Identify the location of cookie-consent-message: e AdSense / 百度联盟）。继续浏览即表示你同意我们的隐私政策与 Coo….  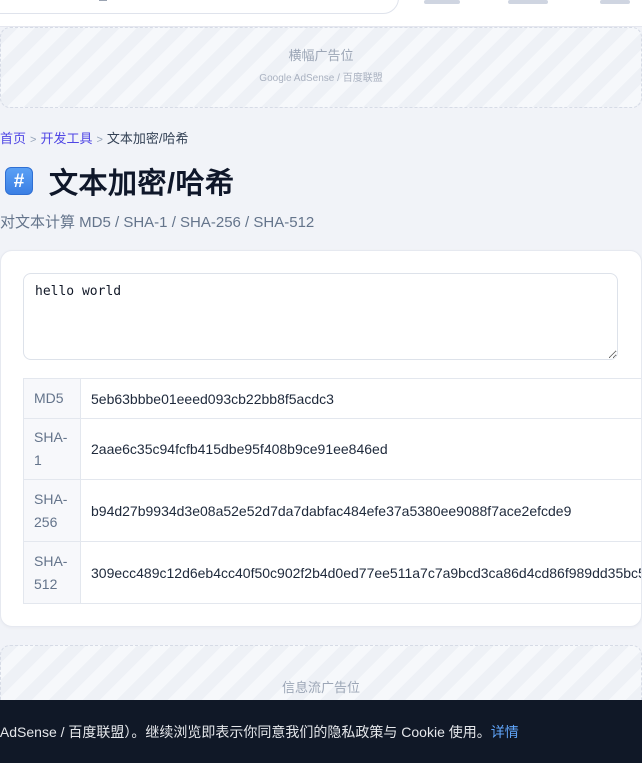
(259, 732).